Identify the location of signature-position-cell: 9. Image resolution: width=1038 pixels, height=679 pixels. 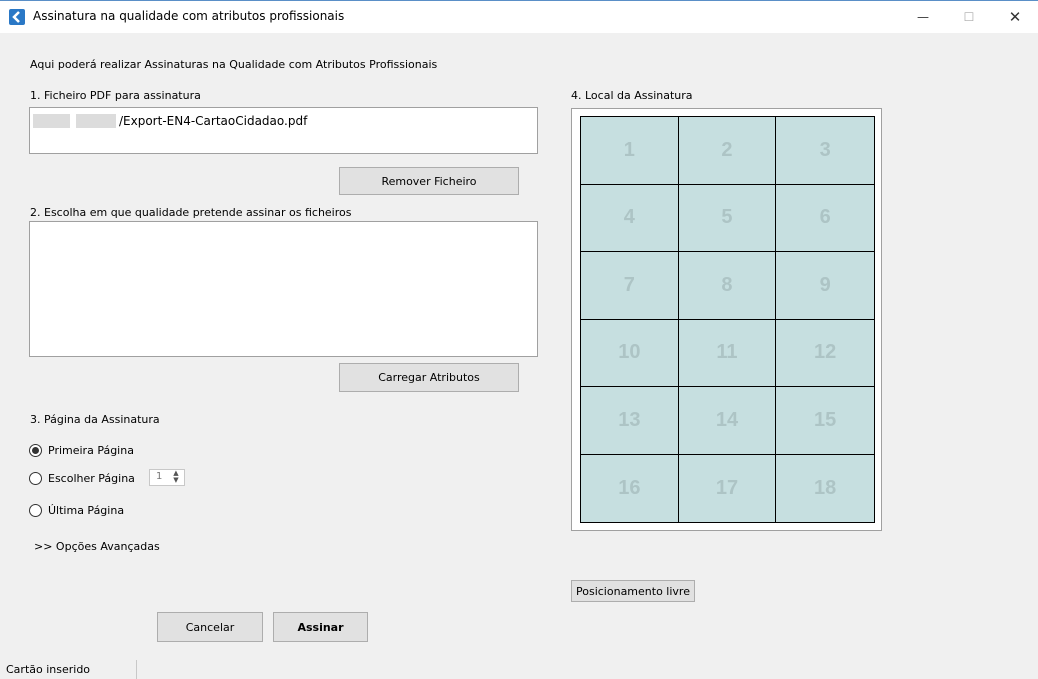
(825, 286).